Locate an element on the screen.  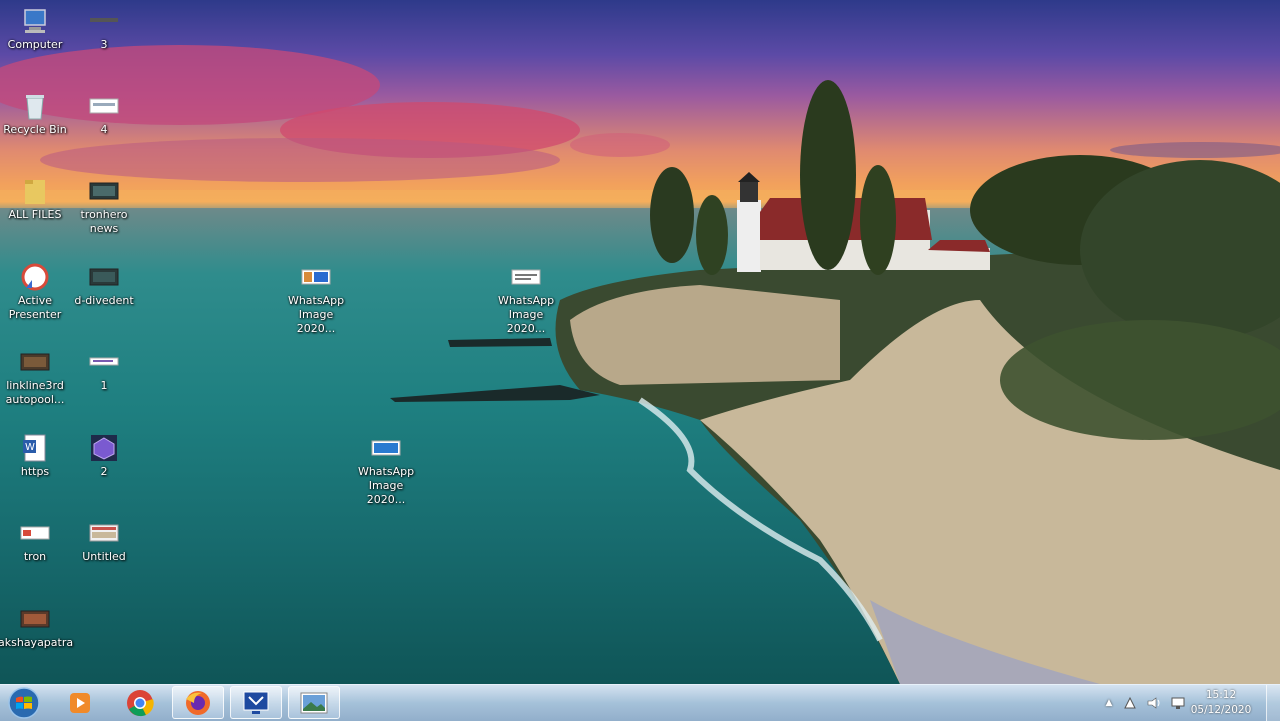
desktop-icon-2: 2 is located at coordinates (104, 456).